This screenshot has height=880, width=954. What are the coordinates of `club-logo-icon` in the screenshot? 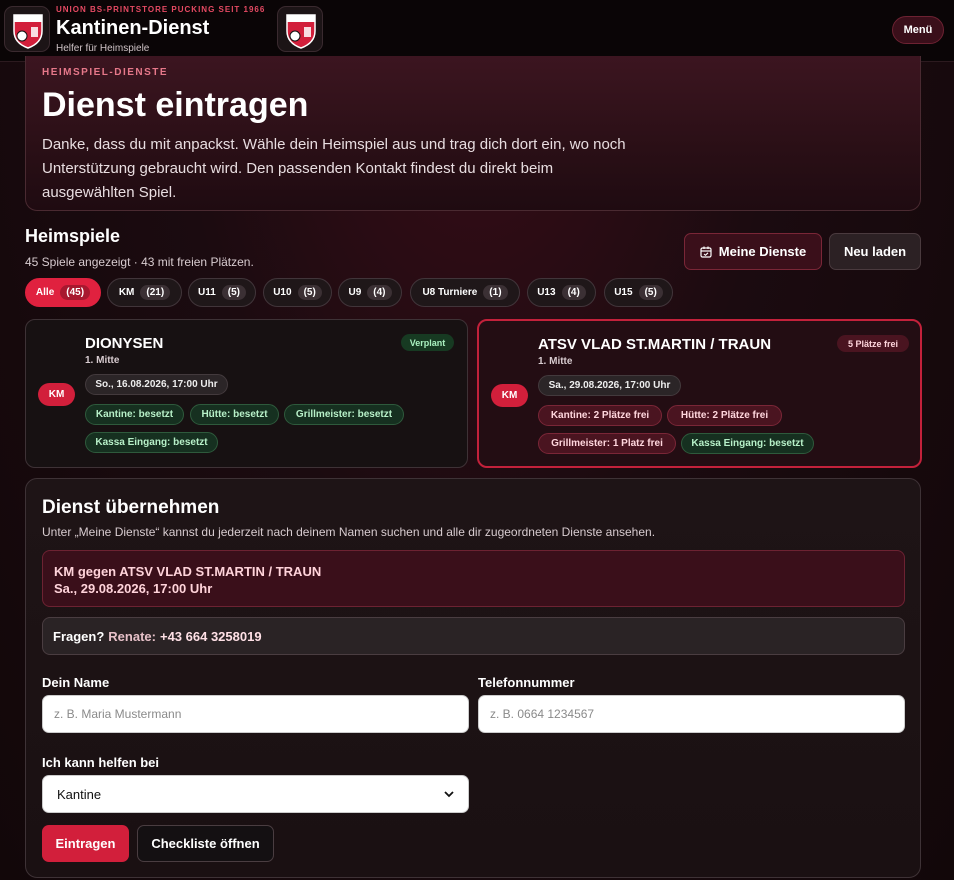 It's located at (27, 29).